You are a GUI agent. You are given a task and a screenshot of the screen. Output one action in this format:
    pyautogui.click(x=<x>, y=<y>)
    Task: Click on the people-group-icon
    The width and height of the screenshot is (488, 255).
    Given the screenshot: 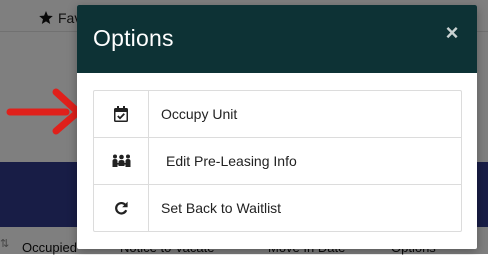 What is the action you would take?
    pyautogui.click(x=121, y=160)
    